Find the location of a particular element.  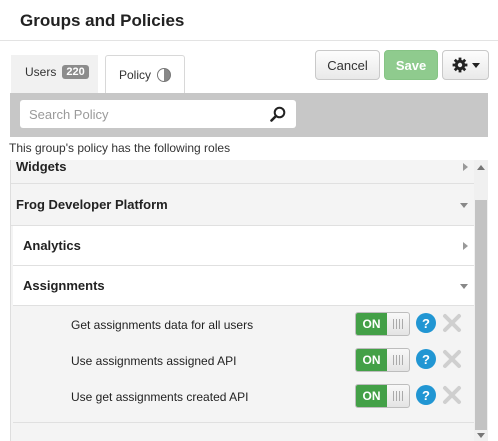

caret-down-icon is located at coordinates (475, 65).